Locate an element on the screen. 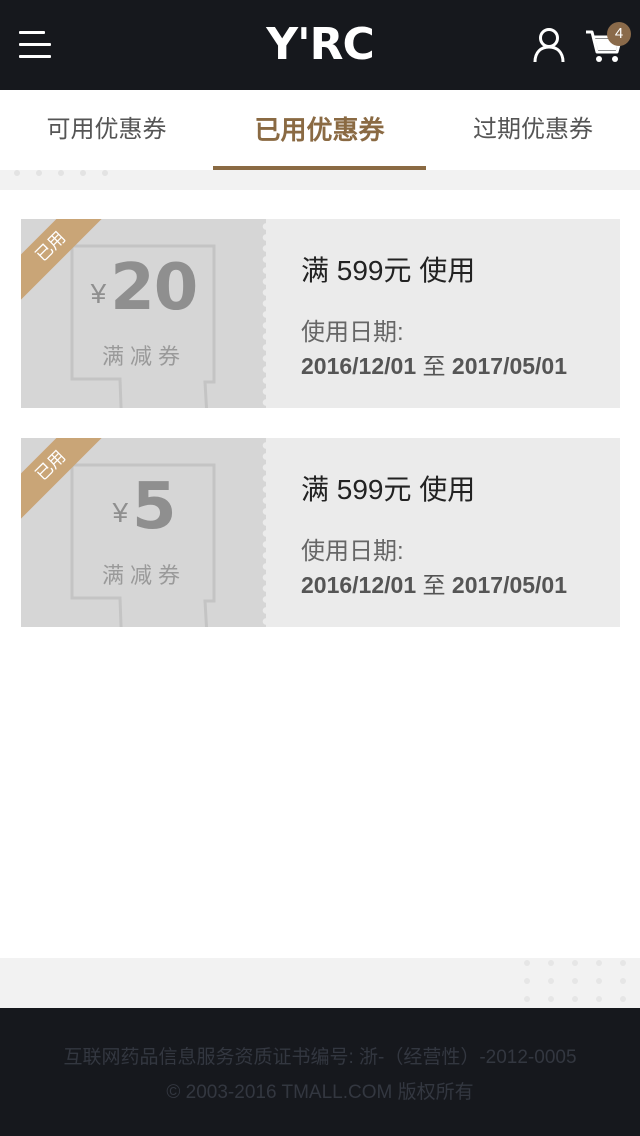 The image size is (640, 1136). brand-logo: Y'RC is located at coordinates (320, 45).